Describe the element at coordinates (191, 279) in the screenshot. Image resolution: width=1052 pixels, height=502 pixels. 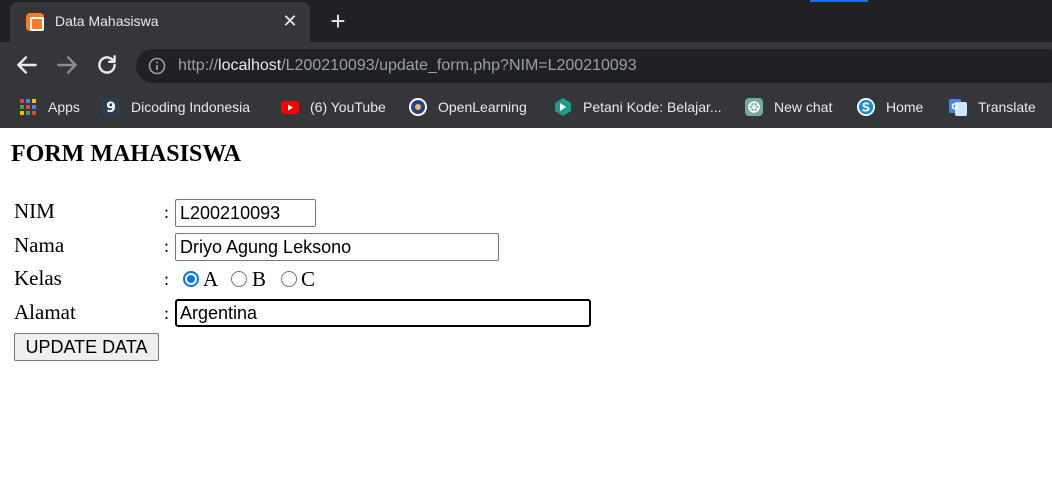
I see `kelas-radio-a` at that location.